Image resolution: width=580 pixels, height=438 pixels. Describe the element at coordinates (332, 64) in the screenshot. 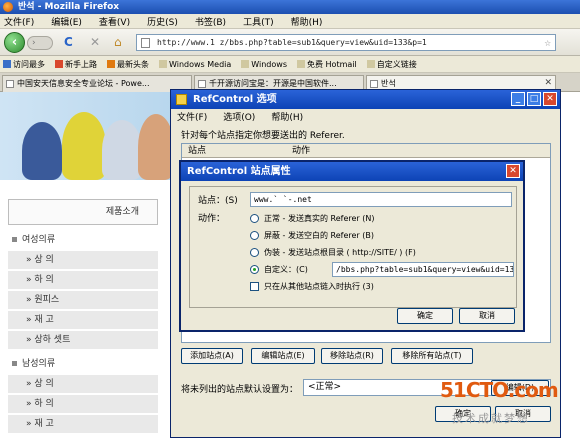

I see `bookmark-label: 免费 Hotmail` at that location.